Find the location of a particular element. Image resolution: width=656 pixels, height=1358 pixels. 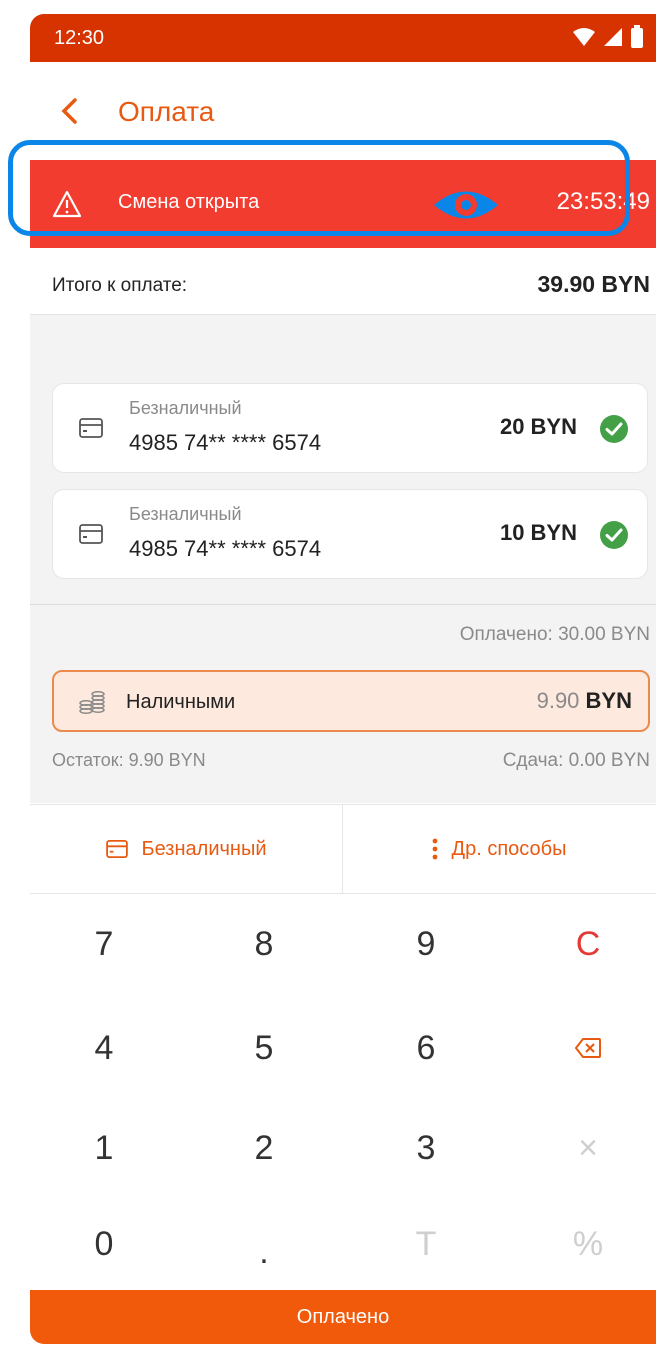

status-icons is located at coordinates (608, 37).